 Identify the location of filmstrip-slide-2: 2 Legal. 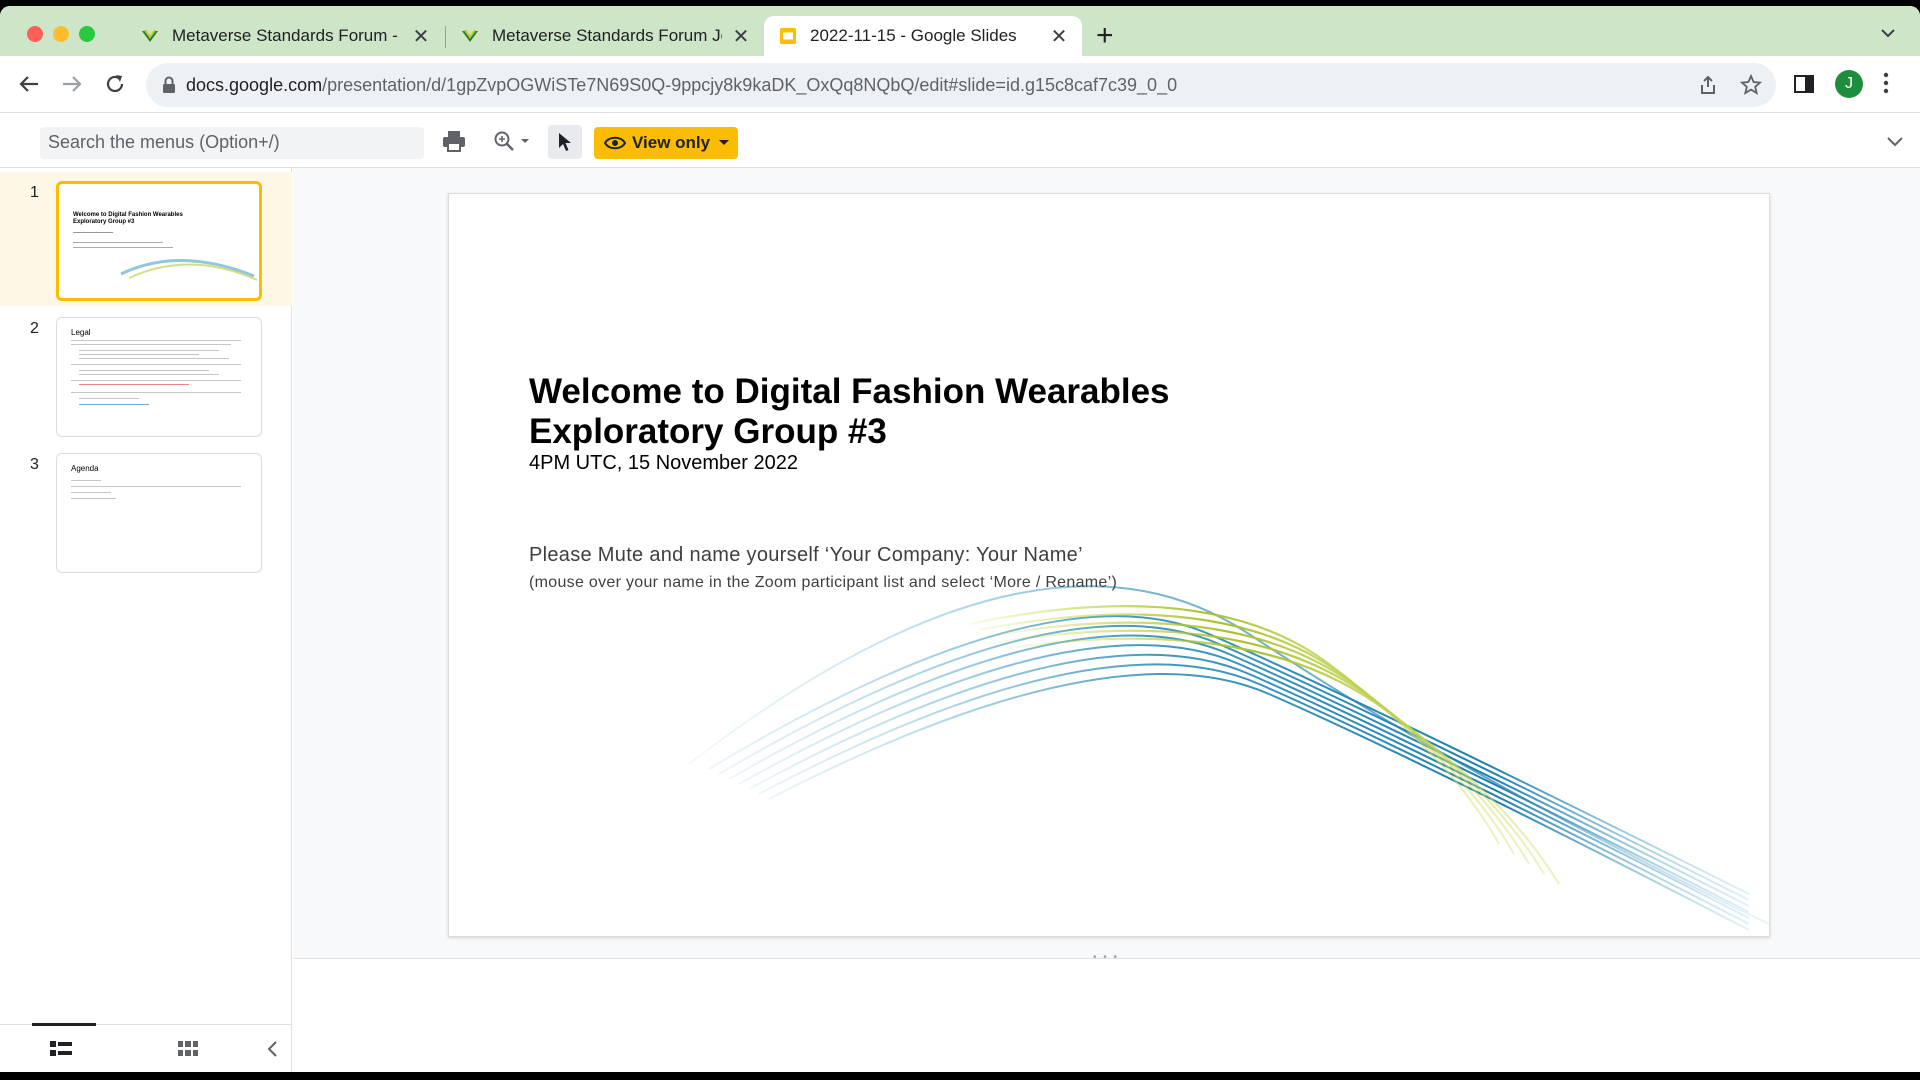
(146, 375).